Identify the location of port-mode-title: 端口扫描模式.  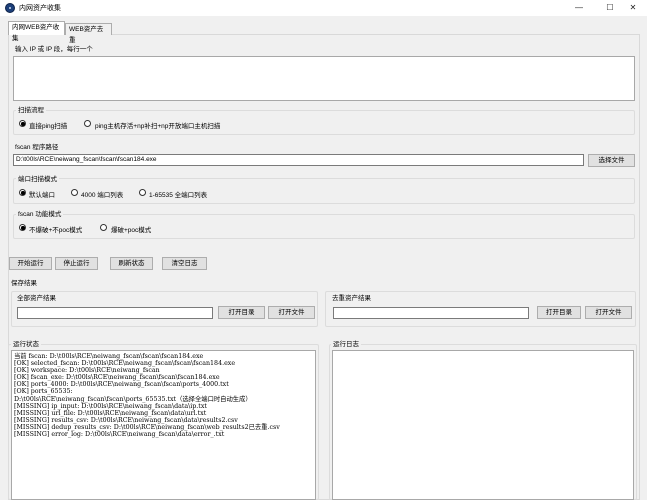
(37, 178).